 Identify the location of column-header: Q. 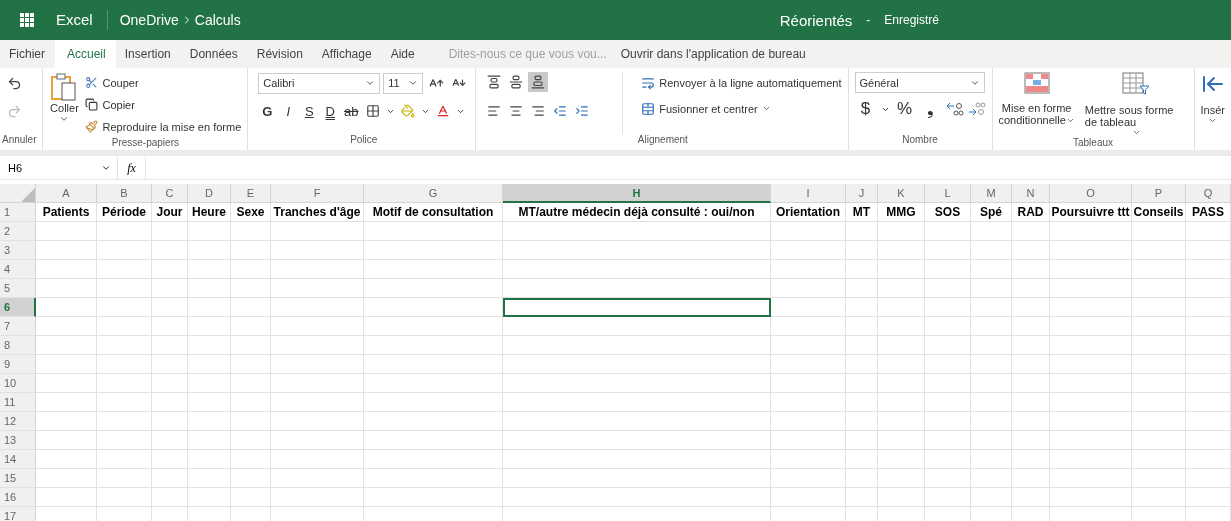
(1208, 193).